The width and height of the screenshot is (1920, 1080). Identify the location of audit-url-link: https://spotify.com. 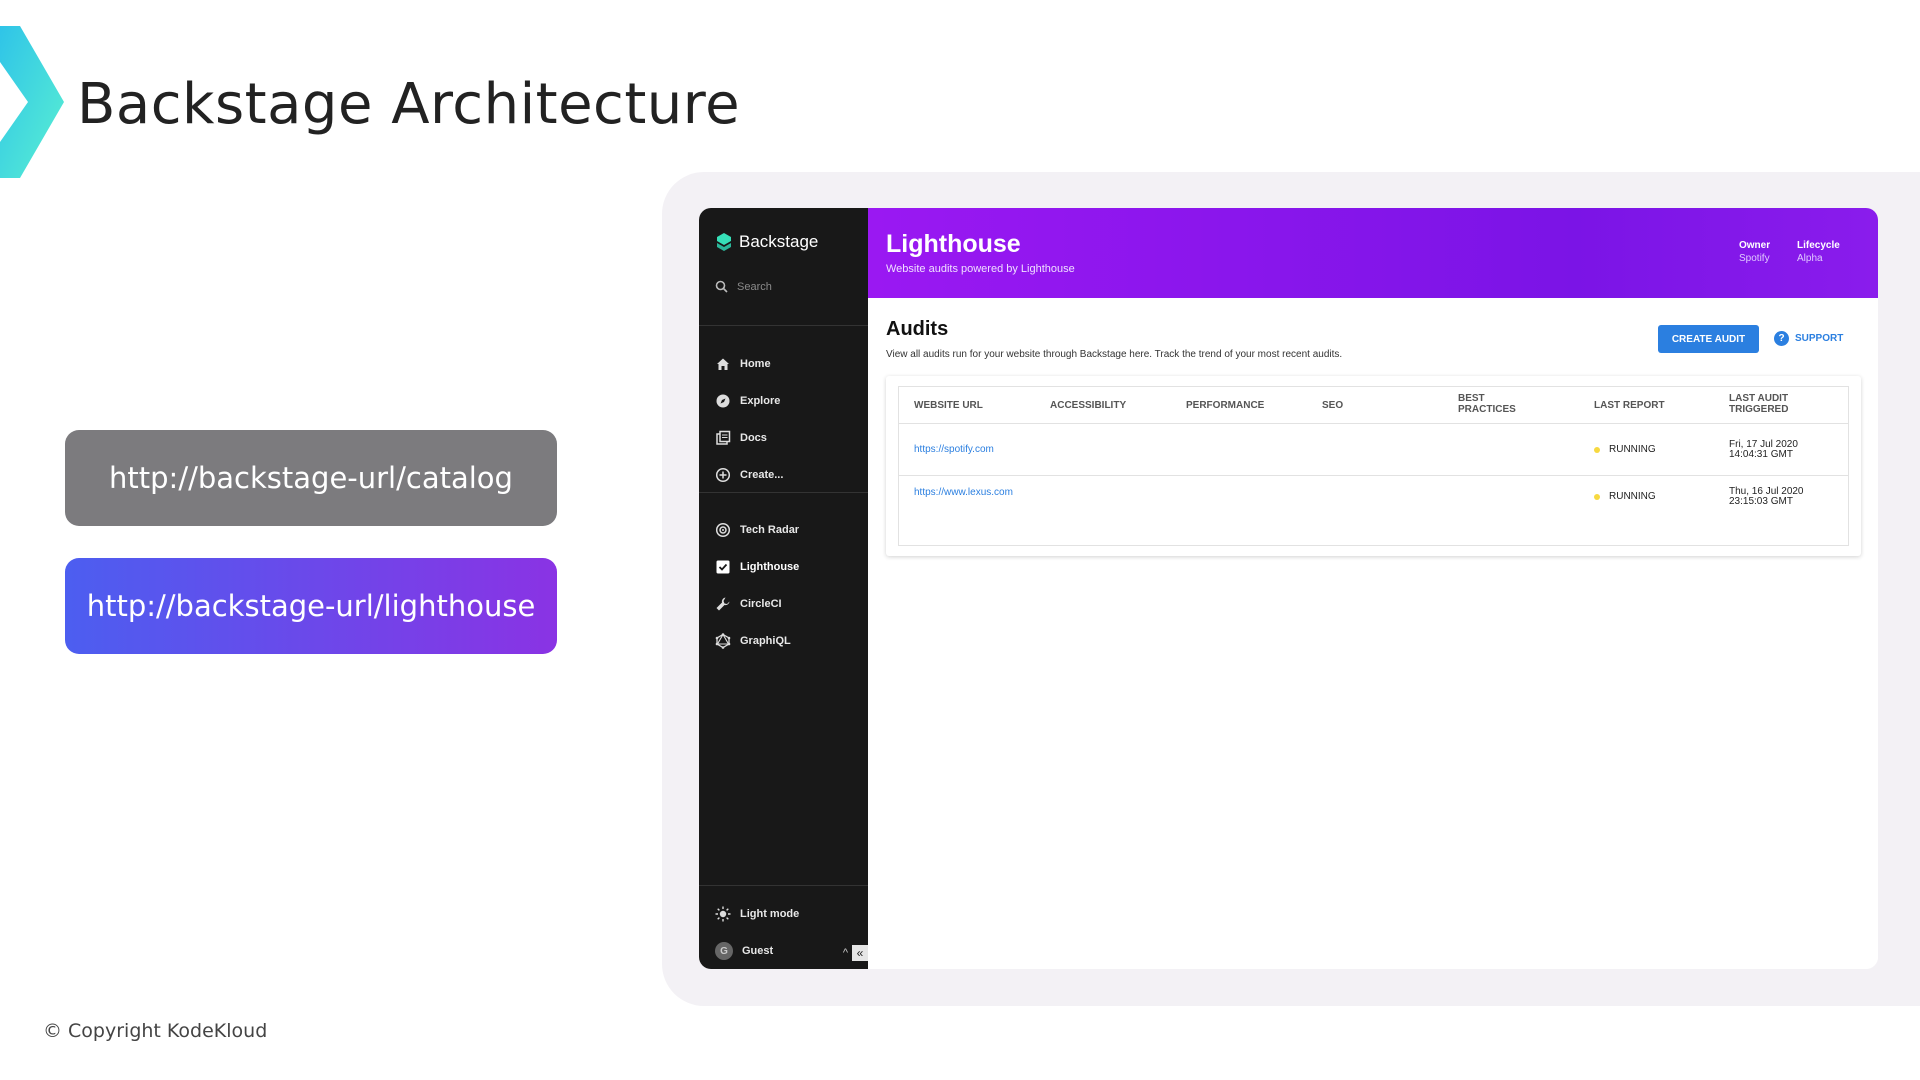
(969, 450).